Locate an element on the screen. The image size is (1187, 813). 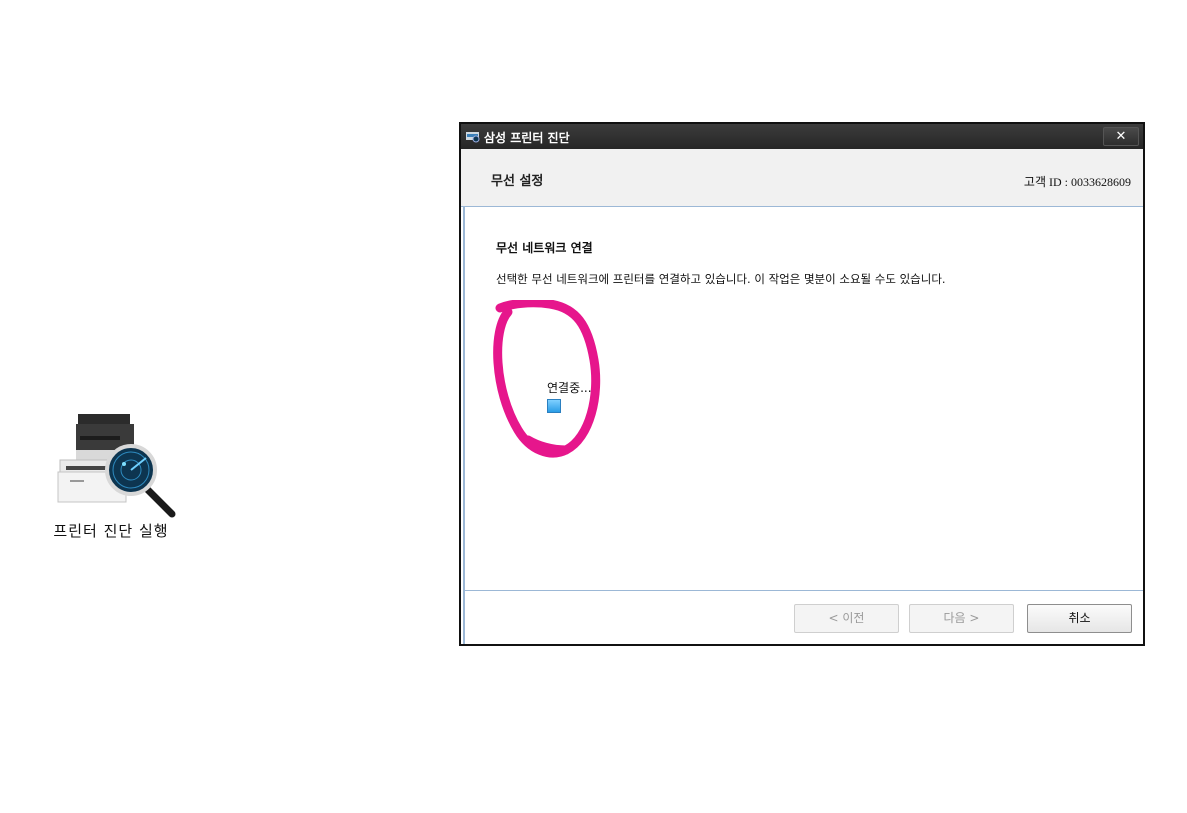
customer-id-label: 고객 is located at coordinates (1034, 182).